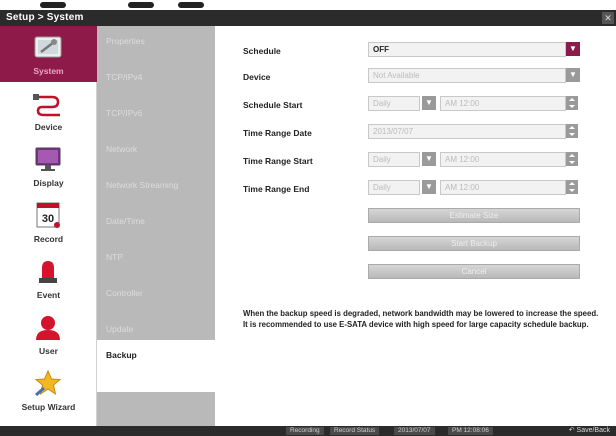 This screenshot has width=616, height=436. I want to click on estimate-size-button: Estimate Size, so click(474, 215).